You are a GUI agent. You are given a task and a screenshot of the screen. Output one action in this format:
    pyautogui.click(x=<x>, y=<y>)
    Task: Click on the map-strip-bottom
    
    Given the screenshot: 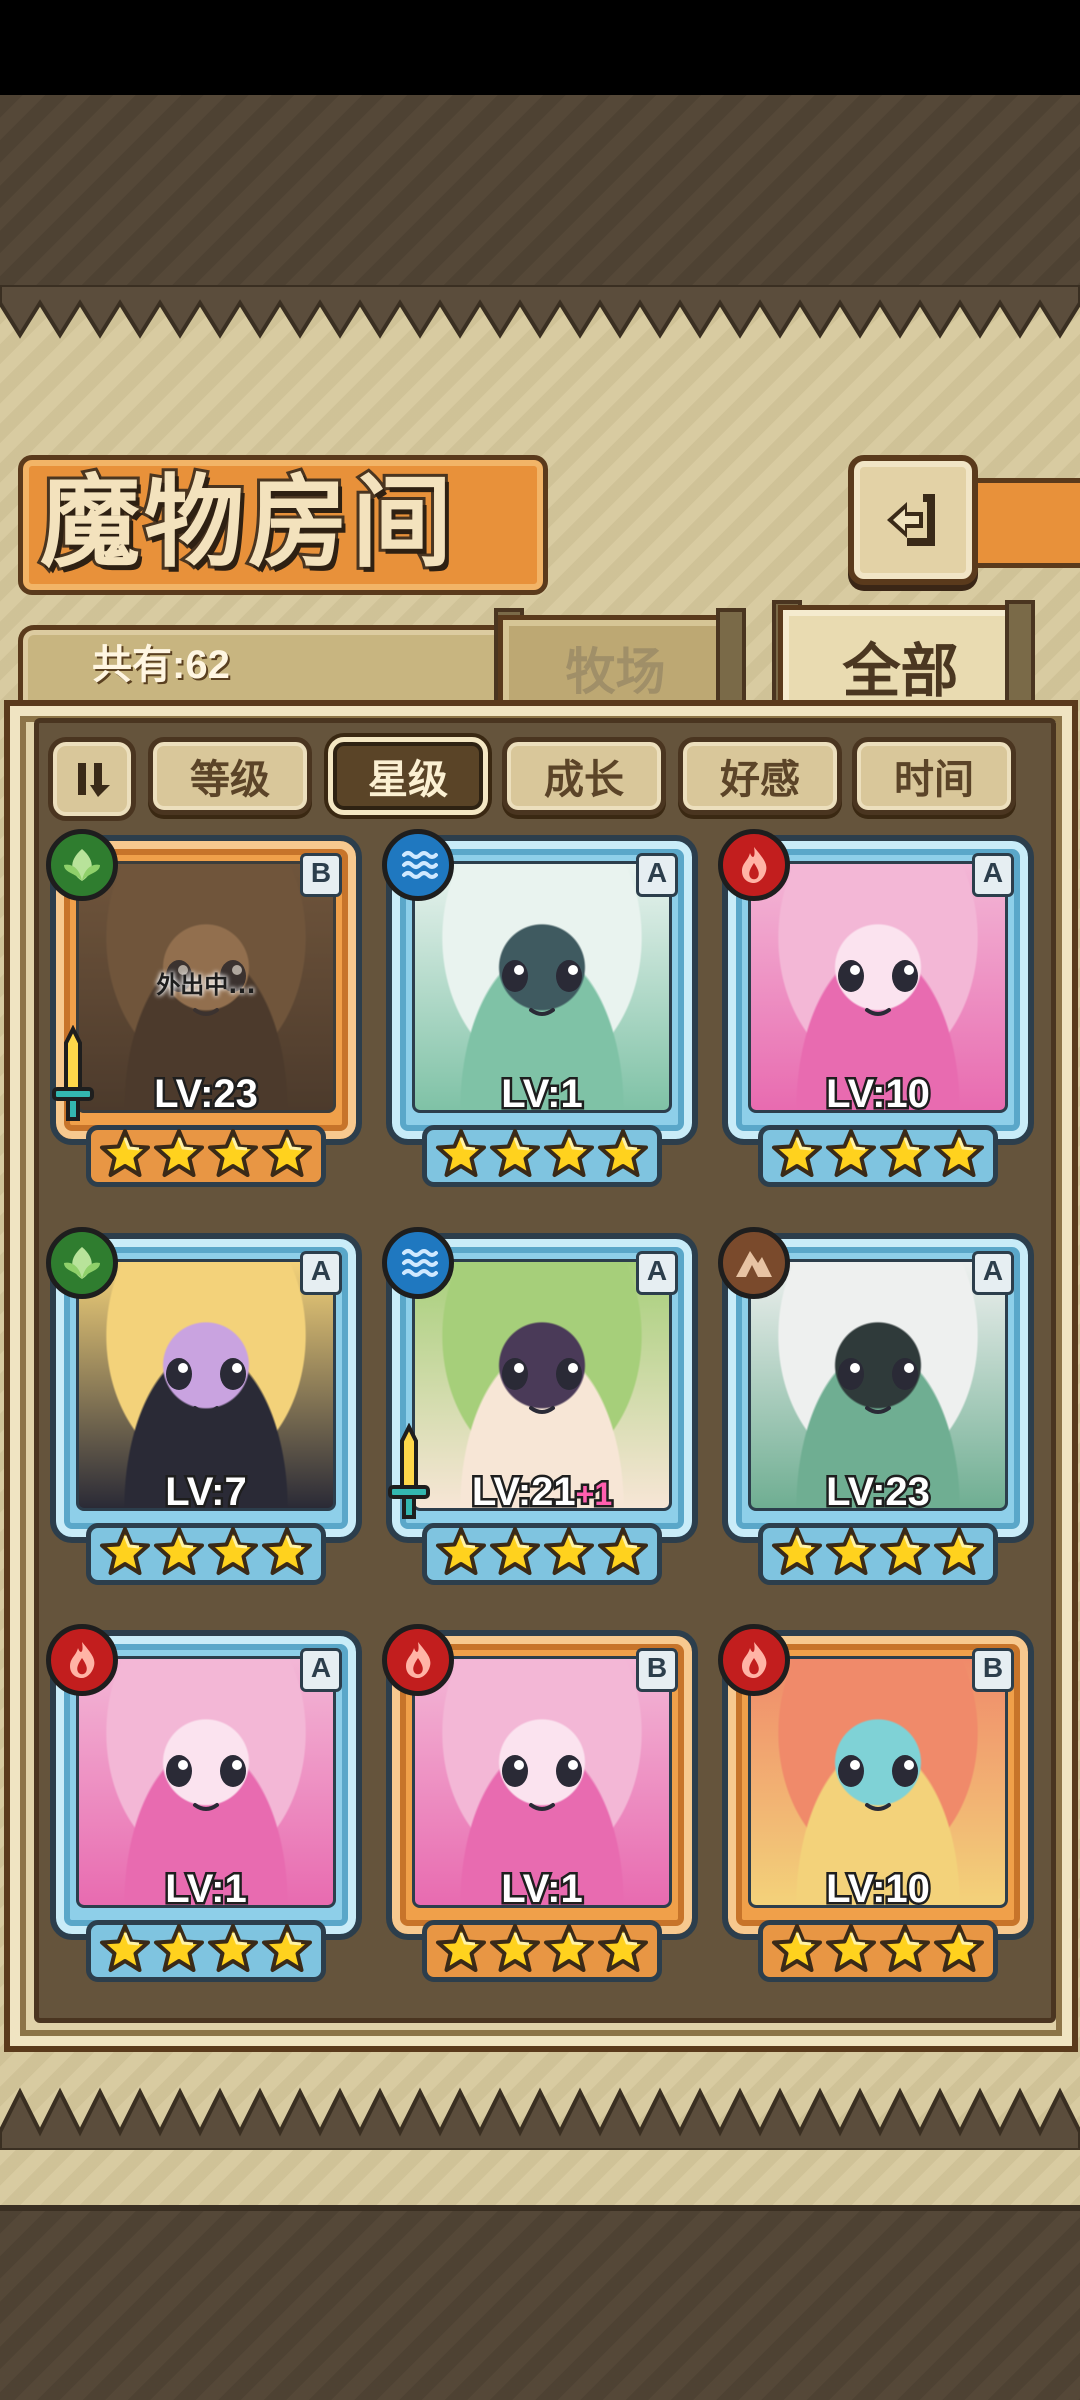 What is the action you would take?
    pyautogui.click(x=540, y=2302)
    